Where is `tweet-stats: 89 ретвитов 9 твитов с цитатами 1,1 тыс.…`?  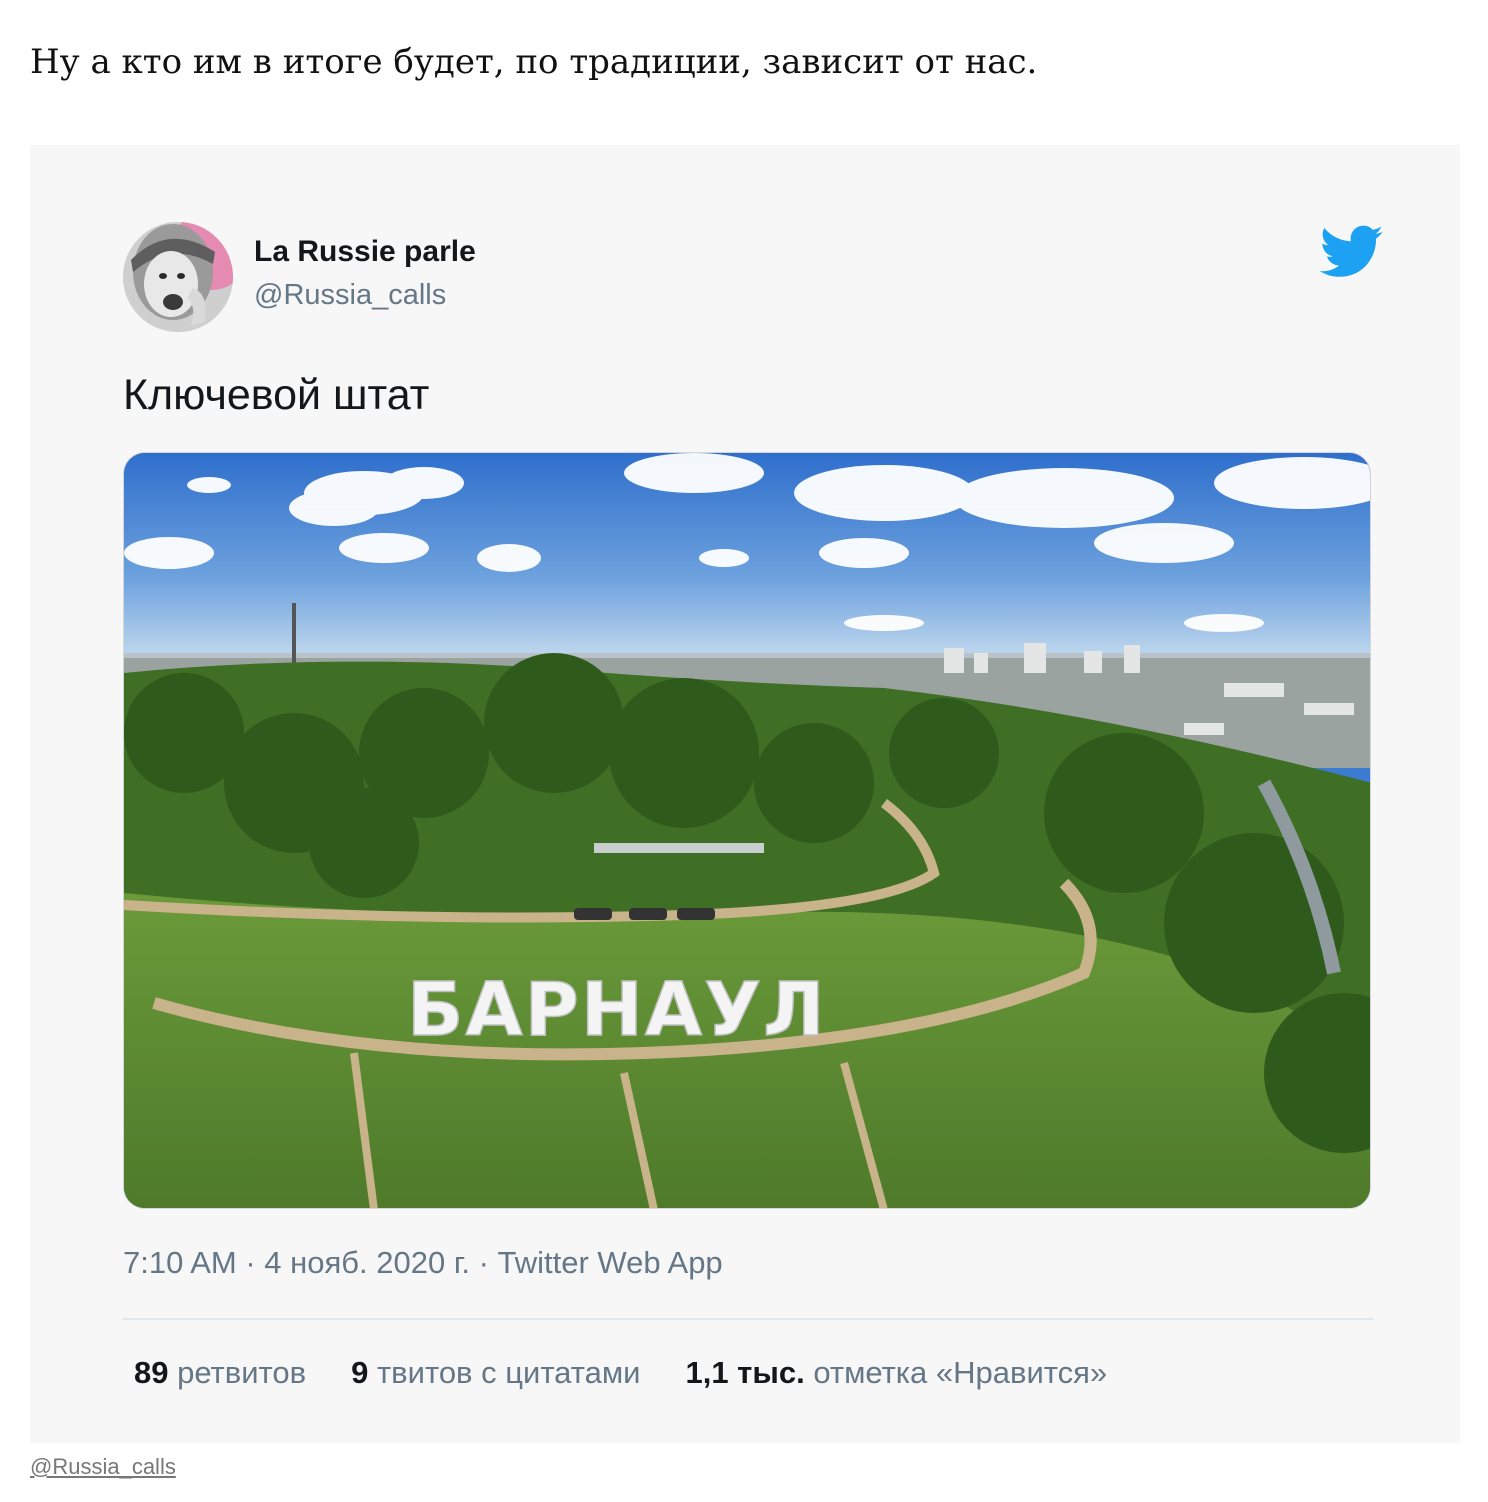 tweet-stats: 89 ретвитов 9 твитов с цитатами 1,1 тыс.… is located at coordinates (643, 1373).